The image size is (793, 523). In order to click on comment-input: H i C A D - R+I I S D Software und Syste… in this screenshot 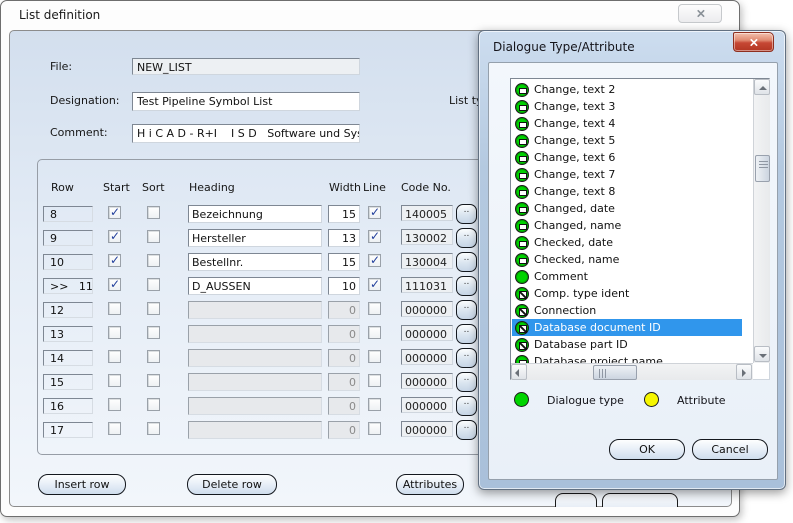, I will do `click(246, 133)`.